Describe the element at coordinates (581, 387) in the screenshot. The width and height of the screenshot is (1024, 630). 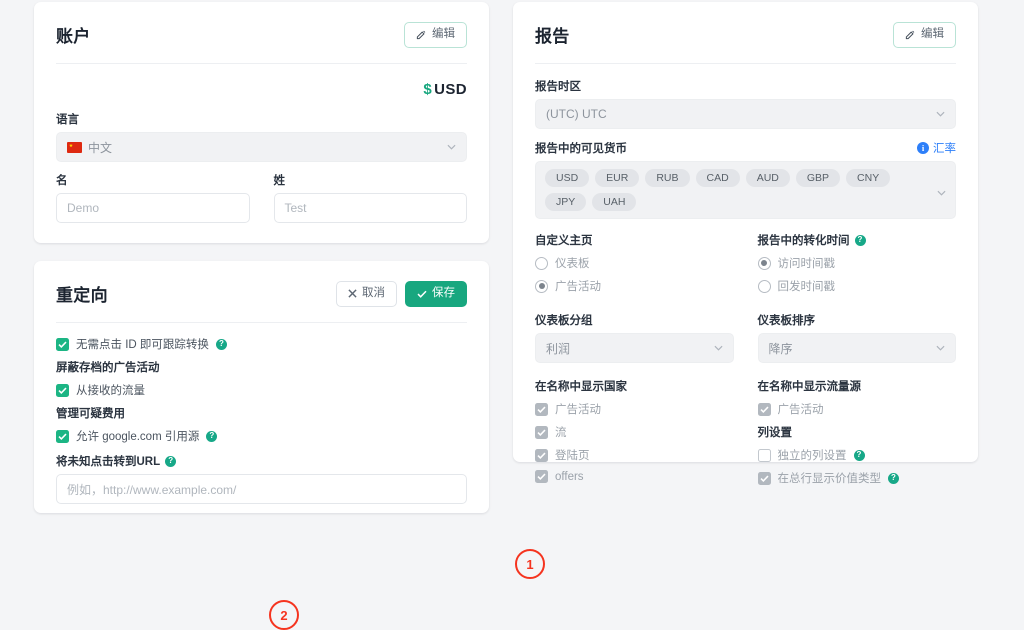
I see `show-country-label: 在名称中显示国家` at that location.